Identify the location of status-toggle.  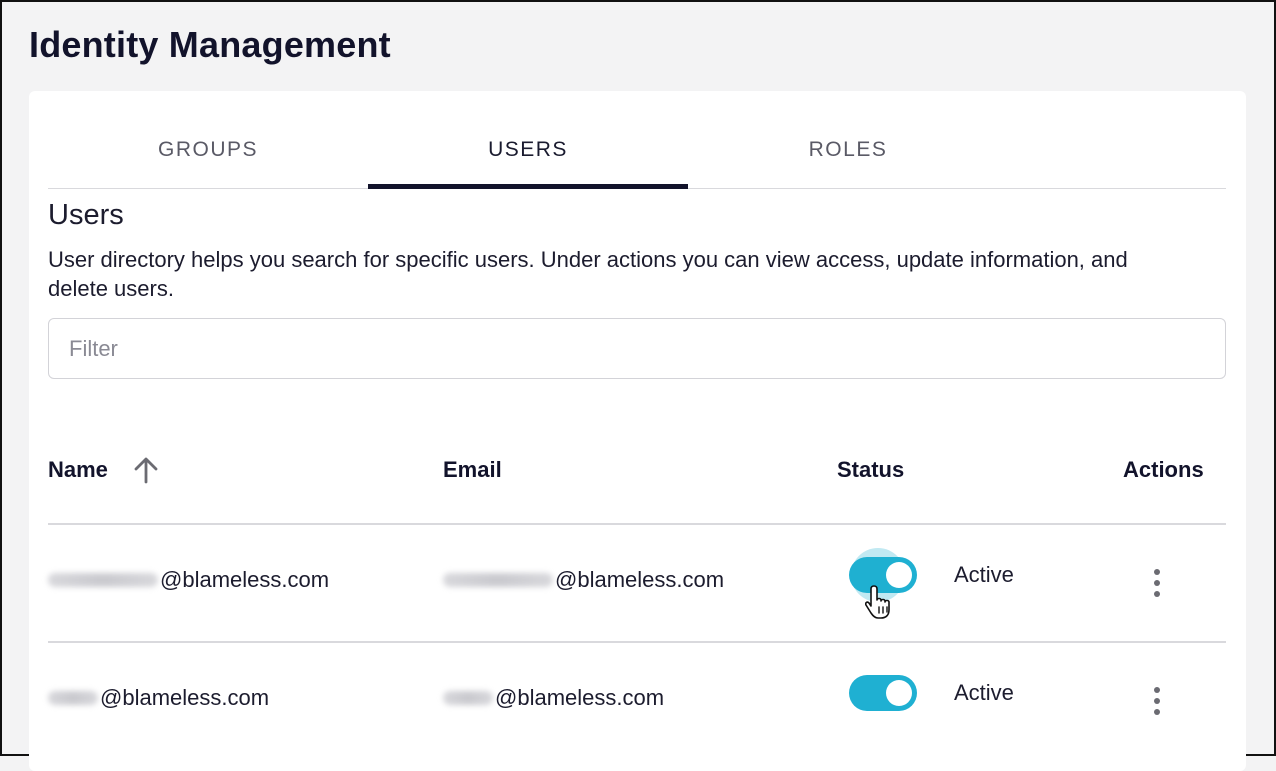
(883, 693).